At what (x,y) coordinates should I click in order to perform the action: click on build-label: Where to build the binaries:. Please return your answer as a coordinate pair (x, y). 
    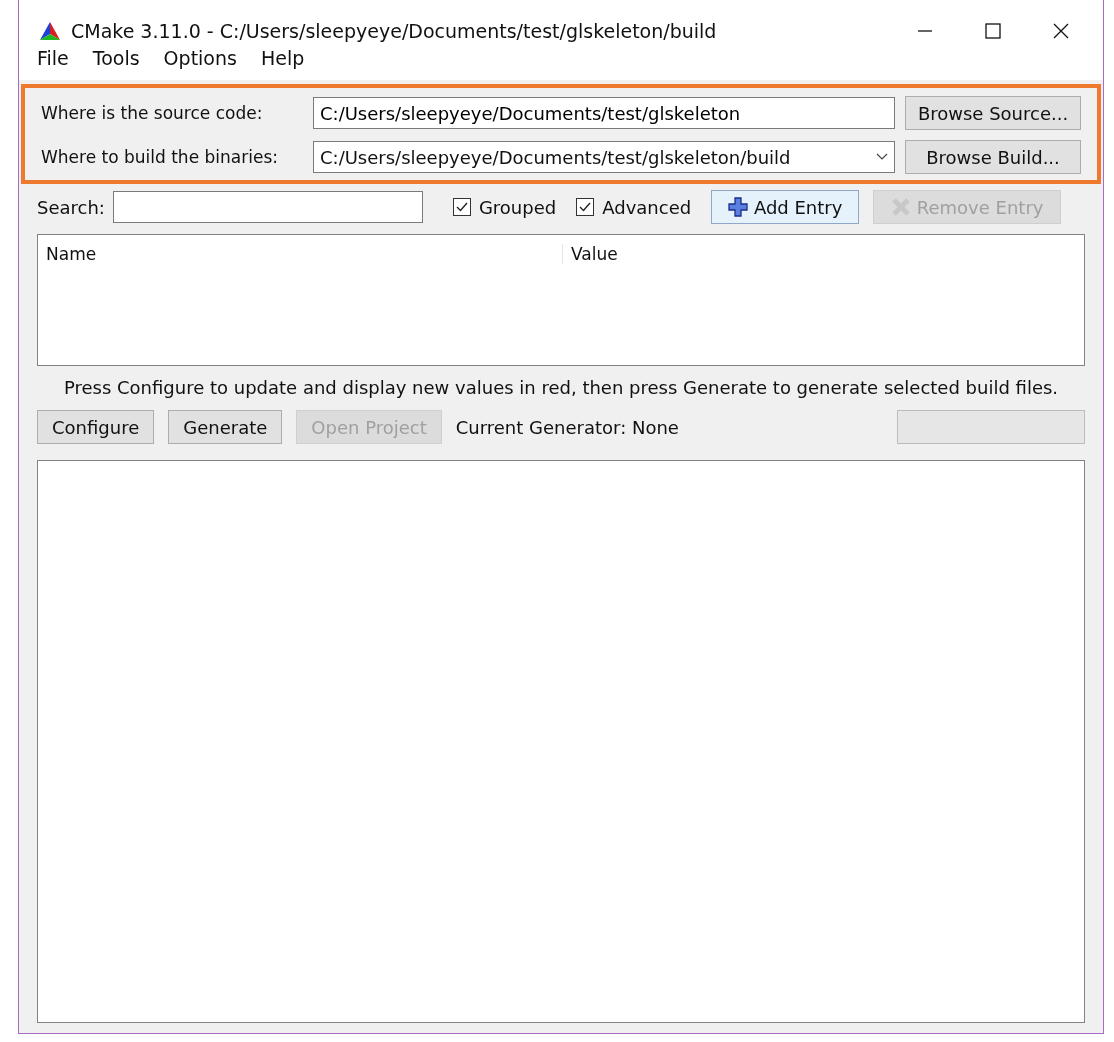
    Looking at the image, I should click on (160, 157).